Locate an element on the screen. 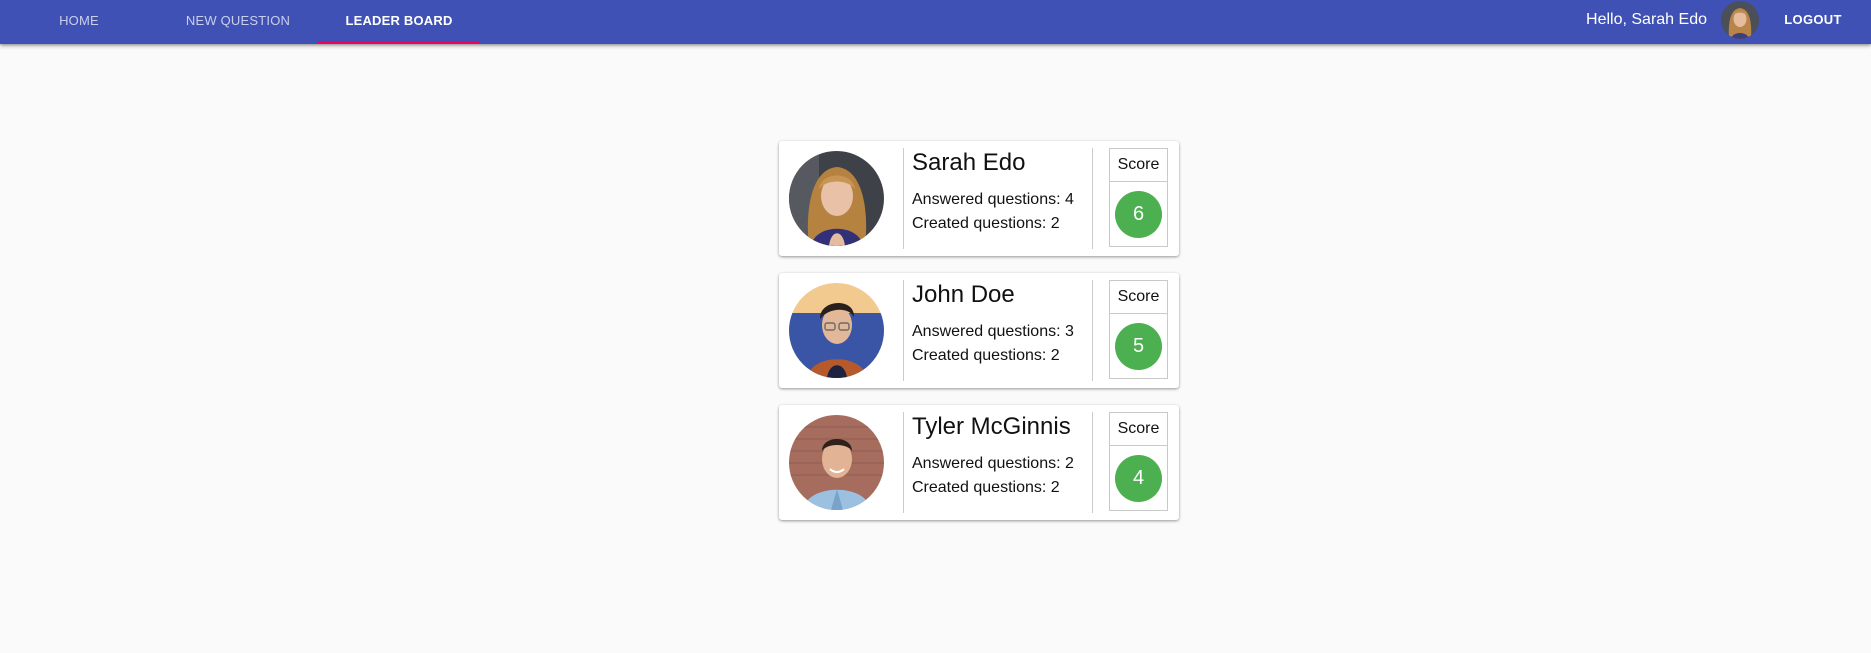  tab-leader-board: LEADER BOARD is located at coordinates (399, 22).